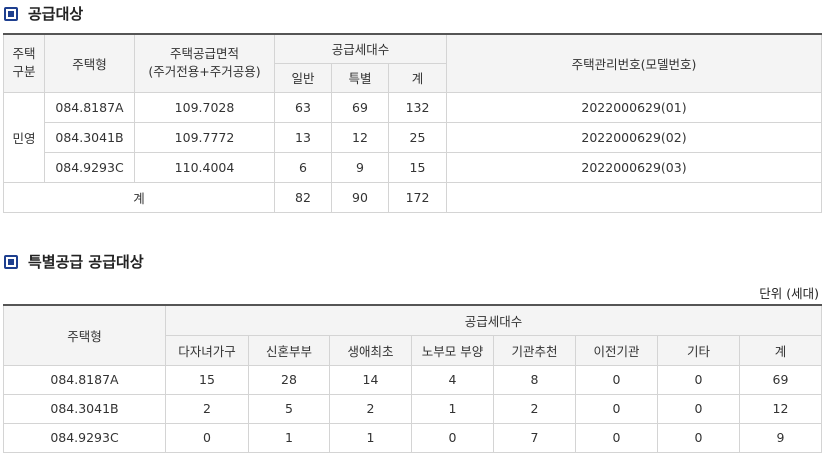  I want to click on sum-total: 172, so click(417, 197).